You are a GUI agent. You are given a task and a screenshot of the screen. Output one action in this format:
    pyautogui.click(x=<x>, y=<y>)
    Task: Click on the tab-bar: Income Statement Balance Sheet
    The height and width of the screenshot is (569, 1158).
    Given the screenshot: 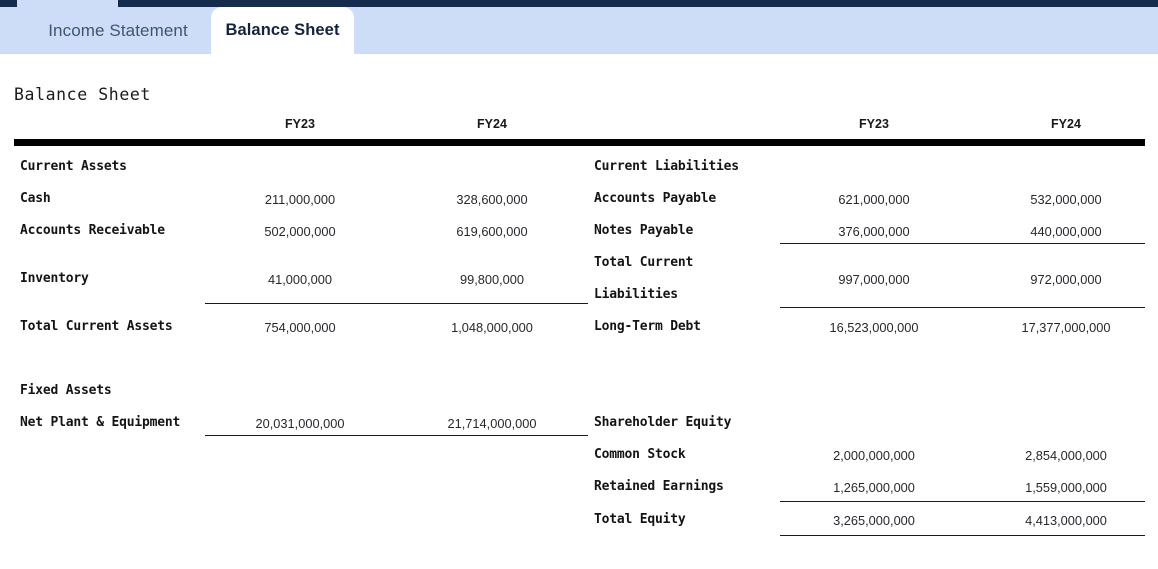 What is the action you would take?
    pyautogui.click(x=579, y=30)
    